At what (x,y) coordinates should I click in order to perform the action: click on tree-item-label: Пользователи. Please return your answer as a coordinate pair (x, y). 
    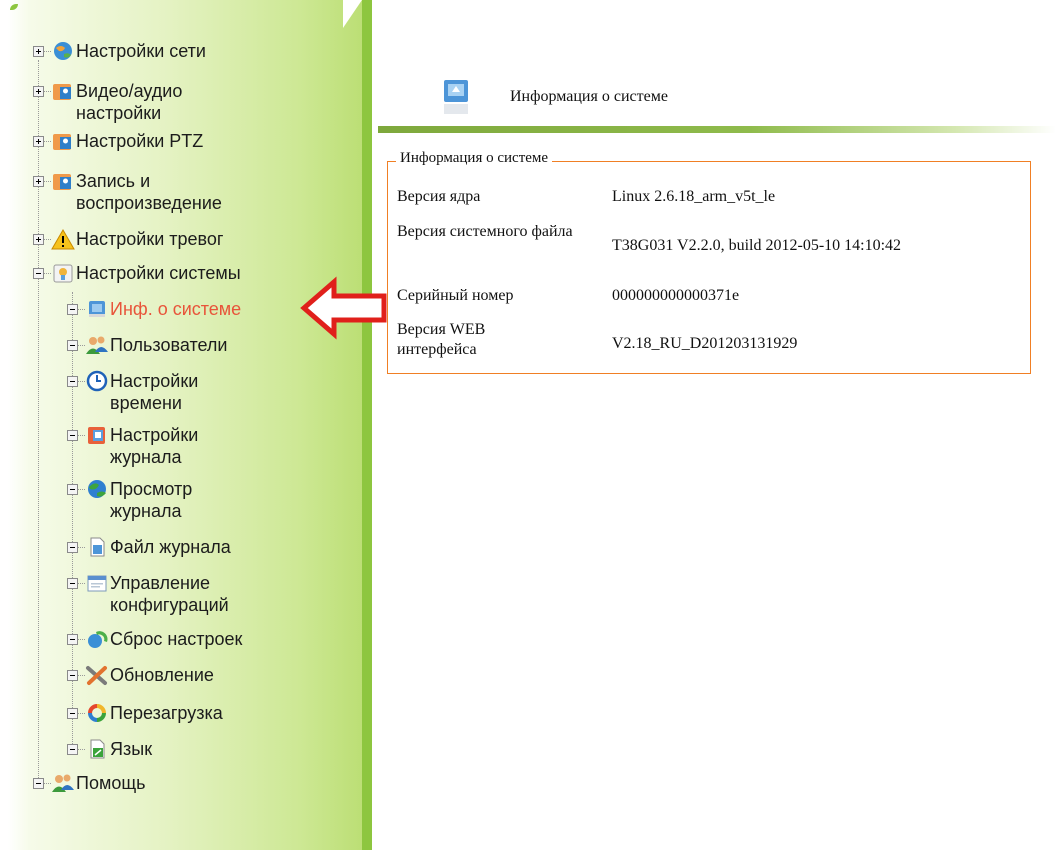
    Looking at the image, I should click on (169, 345).